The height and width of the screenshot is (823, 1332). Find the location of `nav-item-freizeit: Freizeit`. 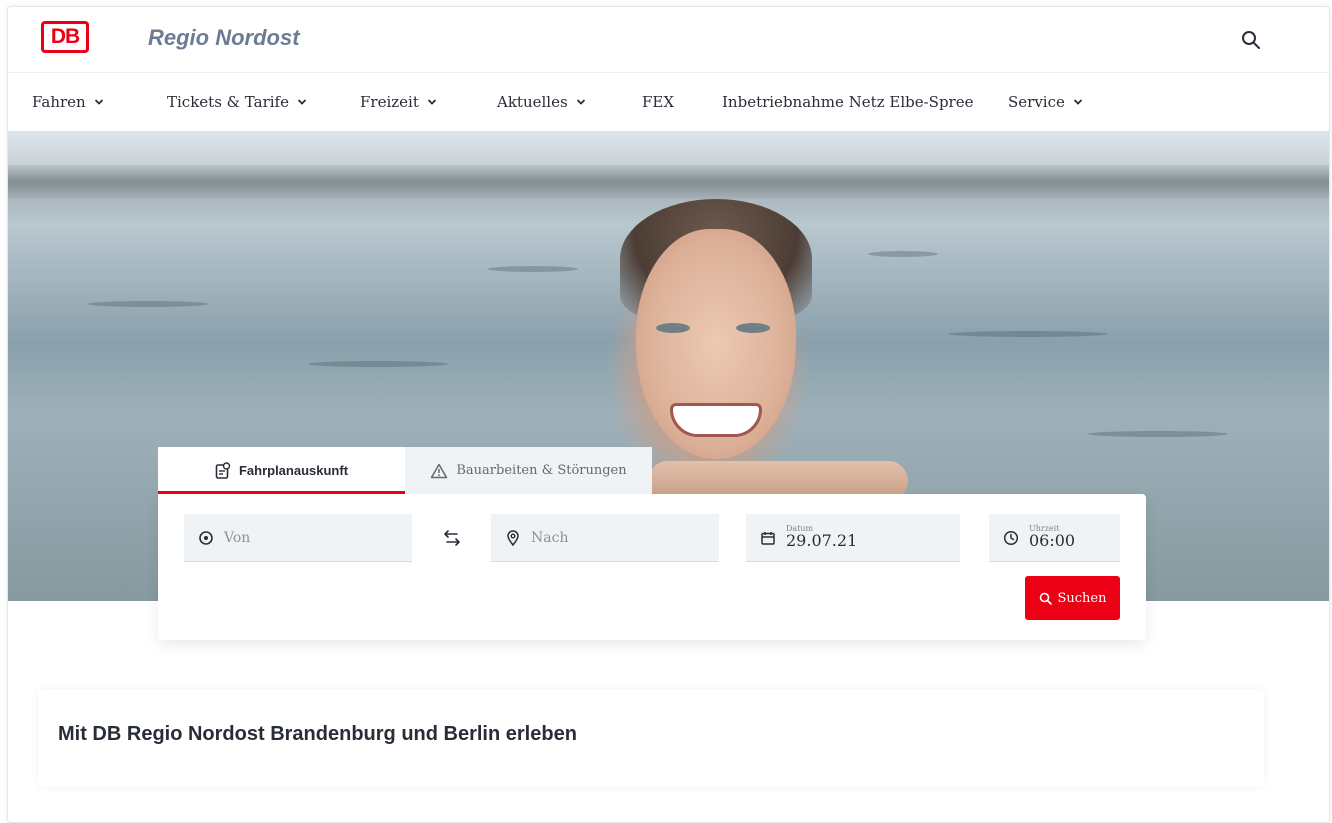

nav-item-freizeit: Freizeit is located at coordinates (398, 102).